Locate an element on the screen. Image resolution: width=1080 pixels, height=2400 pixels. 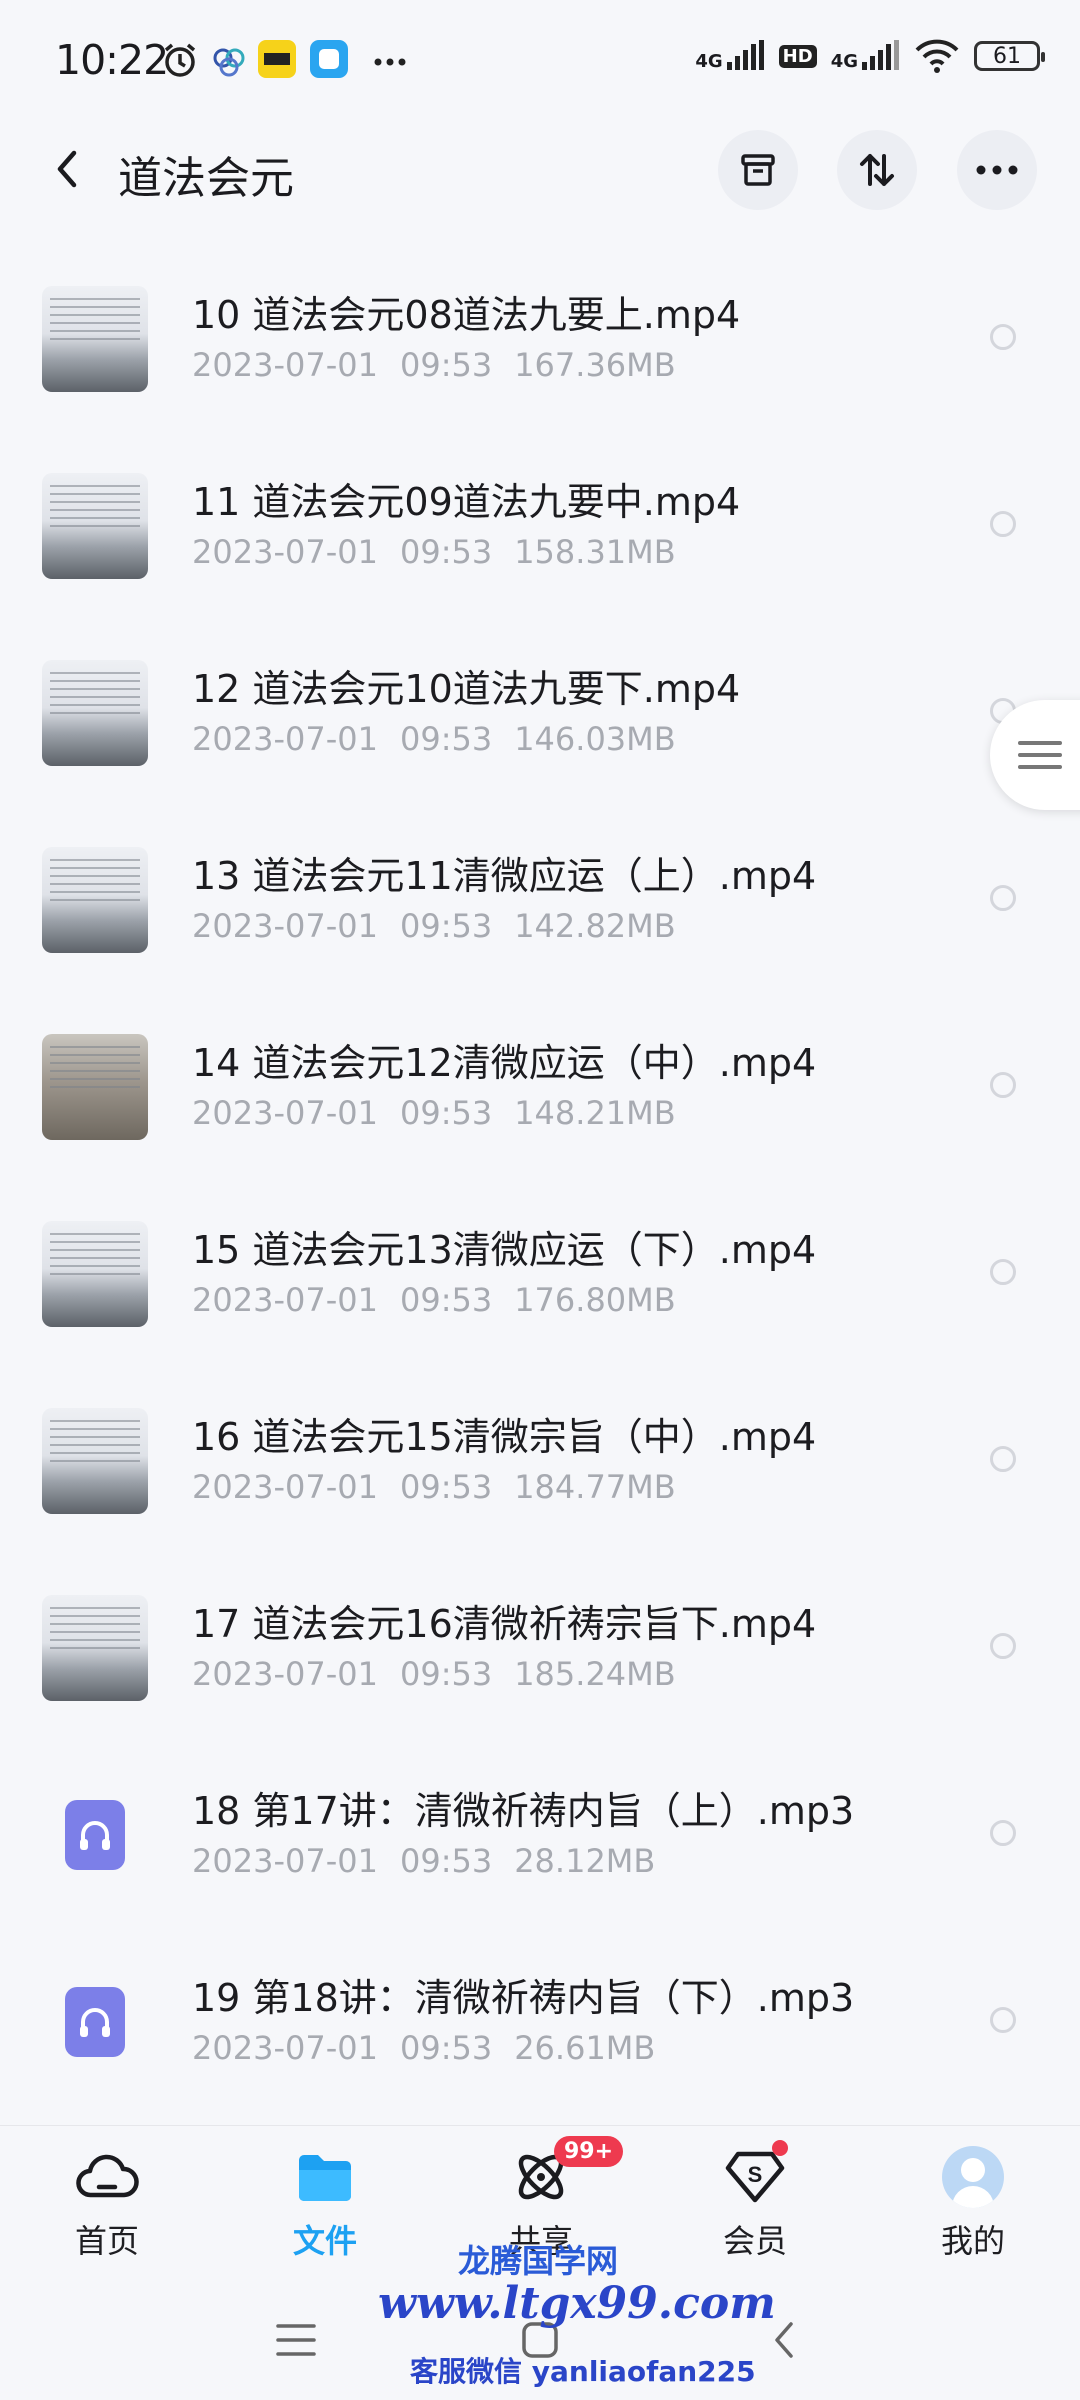
nav-files: 文件 is located at coordinates (325, 2203).